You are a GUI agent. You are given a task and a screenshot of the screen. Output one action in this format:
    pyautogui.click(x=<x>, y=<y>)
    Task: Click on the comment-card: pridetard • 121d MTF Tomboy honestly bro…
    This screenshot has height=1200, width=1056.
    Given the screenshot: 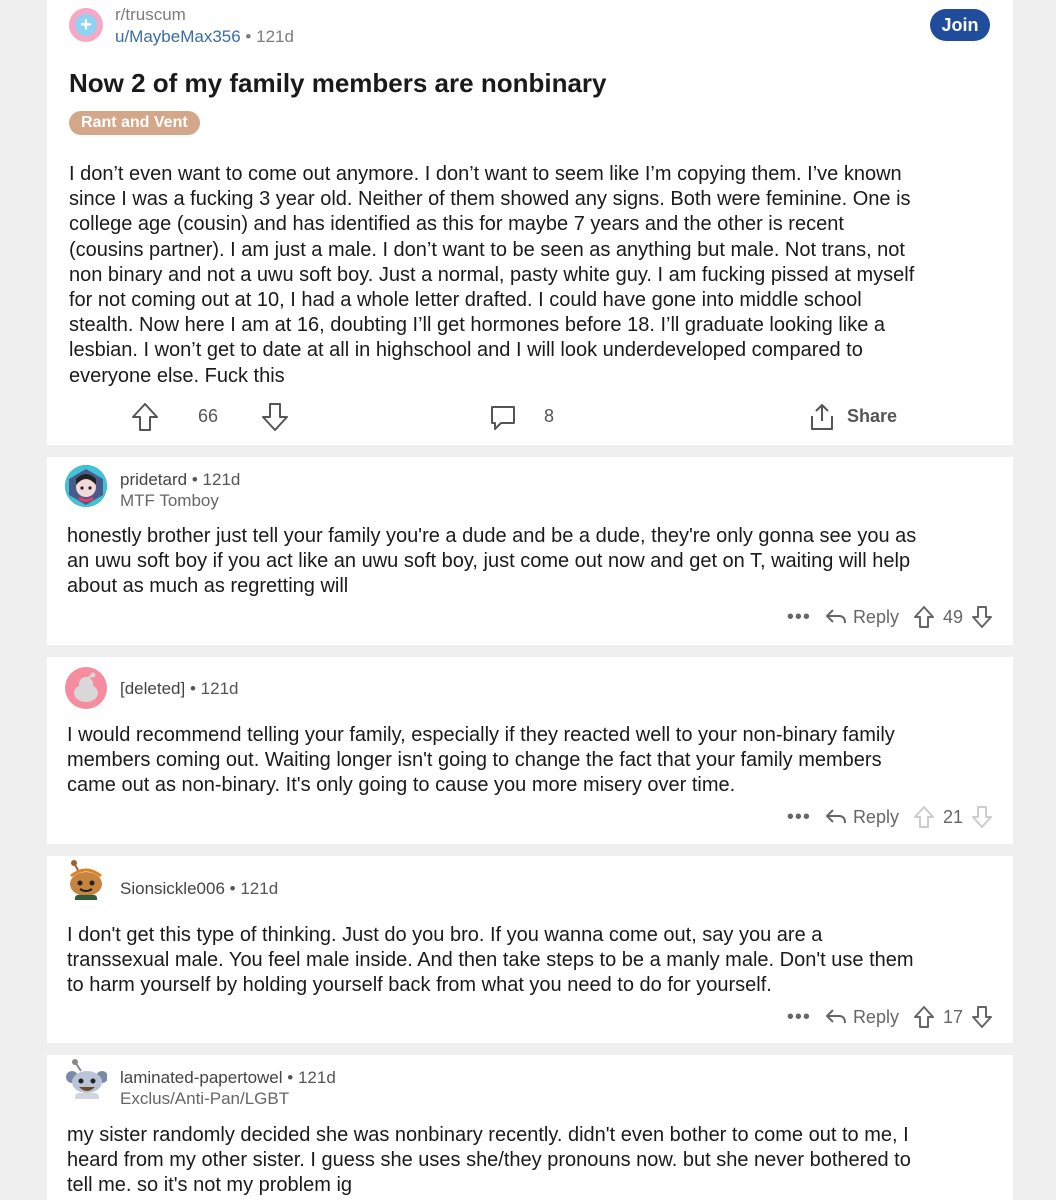 What is the action you would take?
    pyautogui.click(x=530, y=551)
    